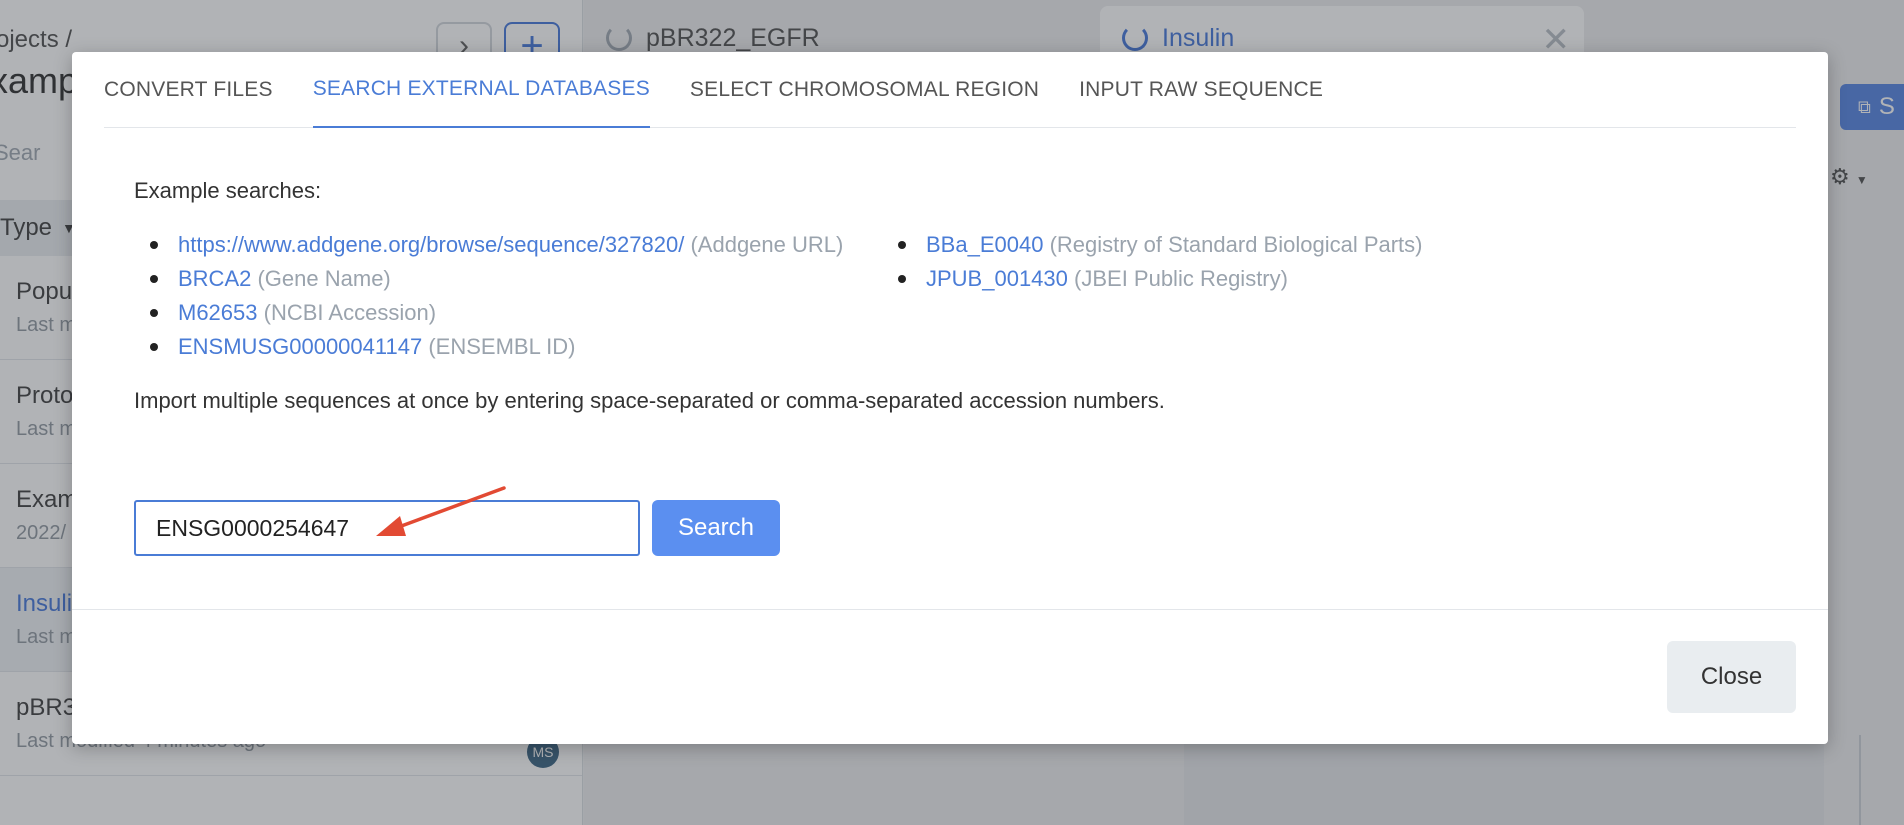  I want to click on annotation-arrow-icon, so click(441, 511).